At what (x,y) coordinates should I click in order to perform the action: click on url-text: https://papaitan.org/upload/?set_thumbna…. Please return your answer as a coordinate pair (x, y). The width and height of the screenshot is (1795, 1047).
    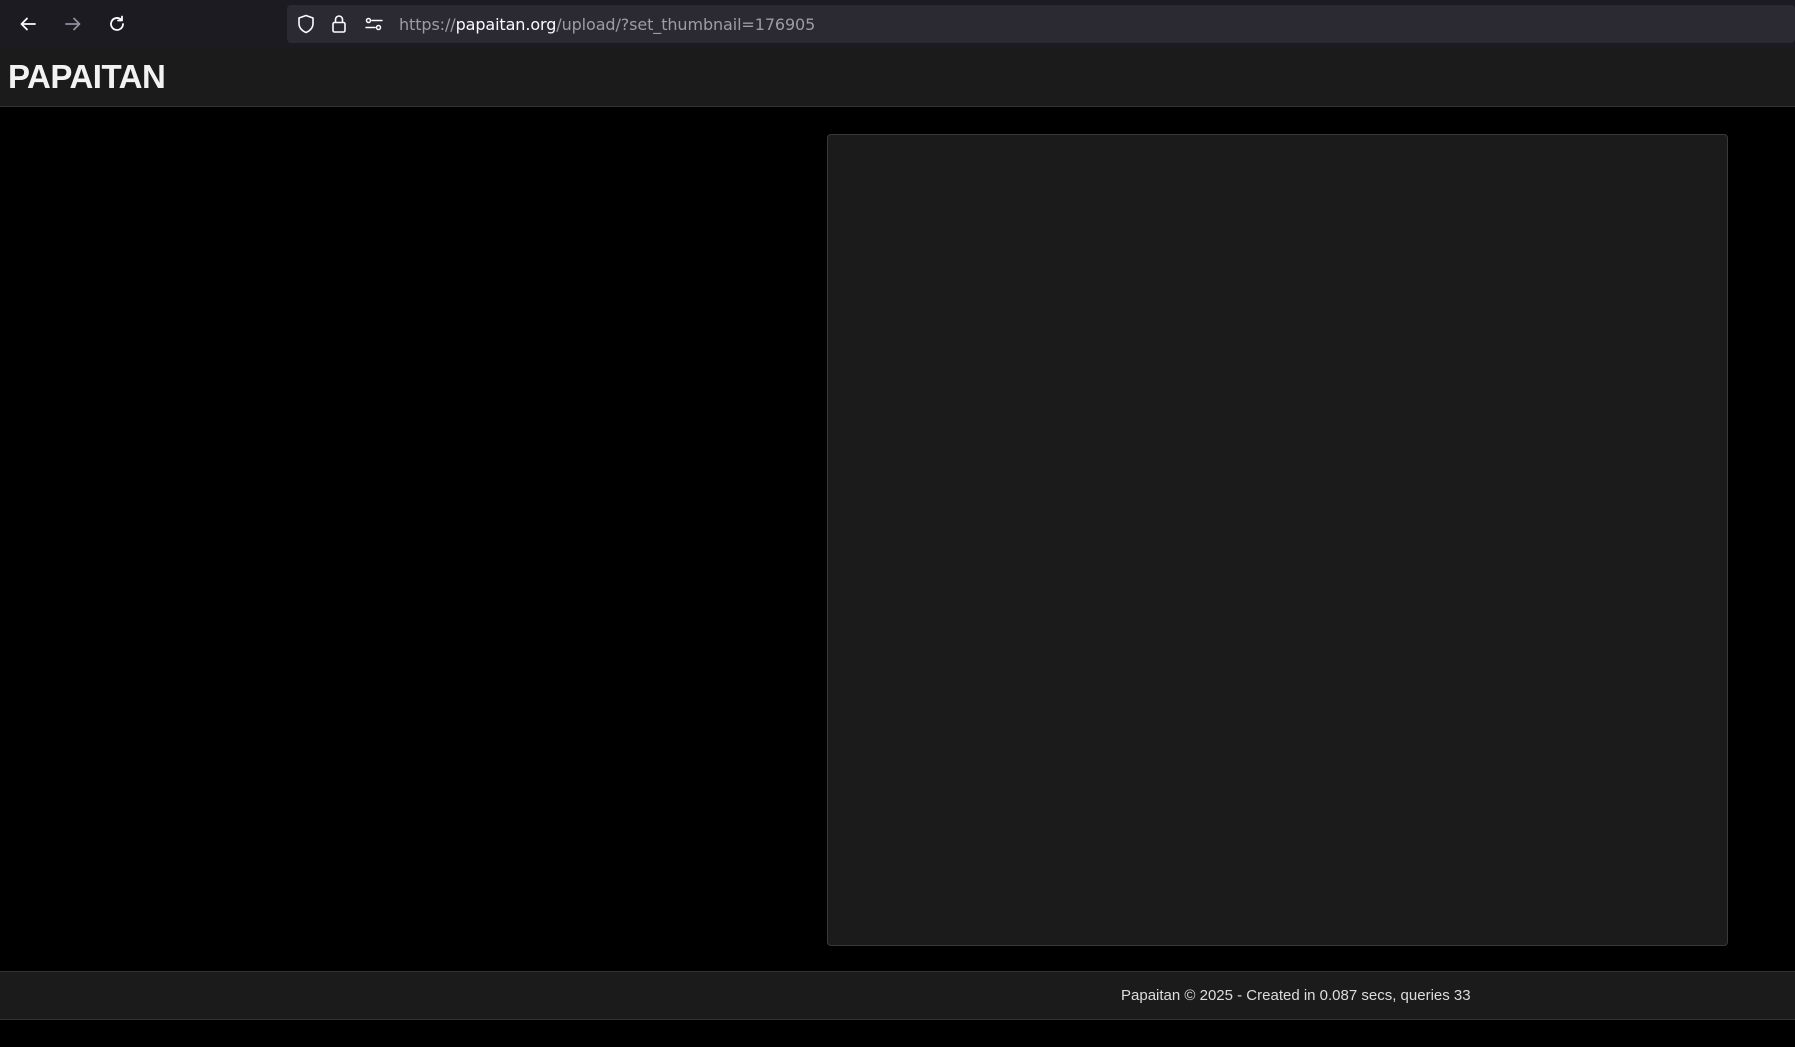
    Looking at the image, I should click on (607, 24).